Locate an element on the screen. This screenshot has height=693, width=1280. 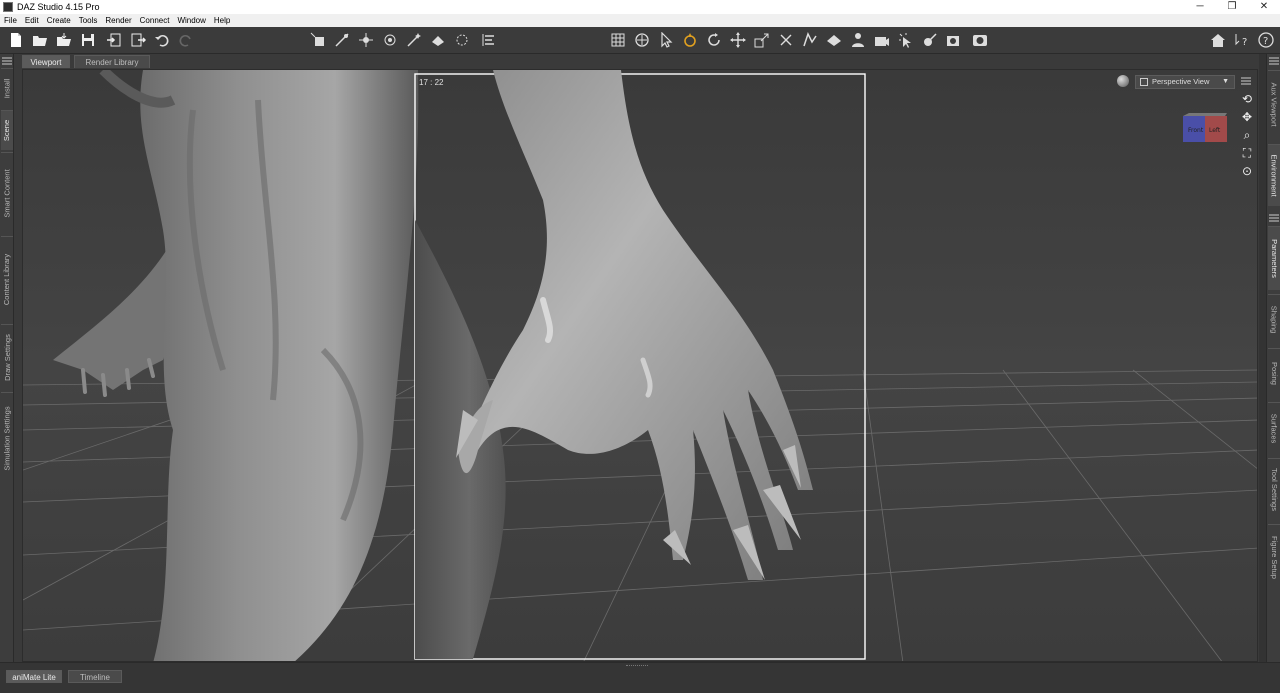
tab-simulation-settings: Simulation Settings is located at coordinates (7, 438).